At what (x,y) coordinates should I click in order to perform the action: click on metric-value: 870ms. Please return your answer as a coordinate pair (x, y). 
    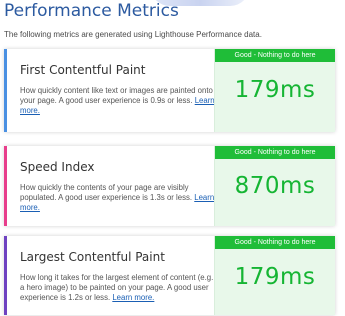
    Looking at the image, I should click on (275, 186).